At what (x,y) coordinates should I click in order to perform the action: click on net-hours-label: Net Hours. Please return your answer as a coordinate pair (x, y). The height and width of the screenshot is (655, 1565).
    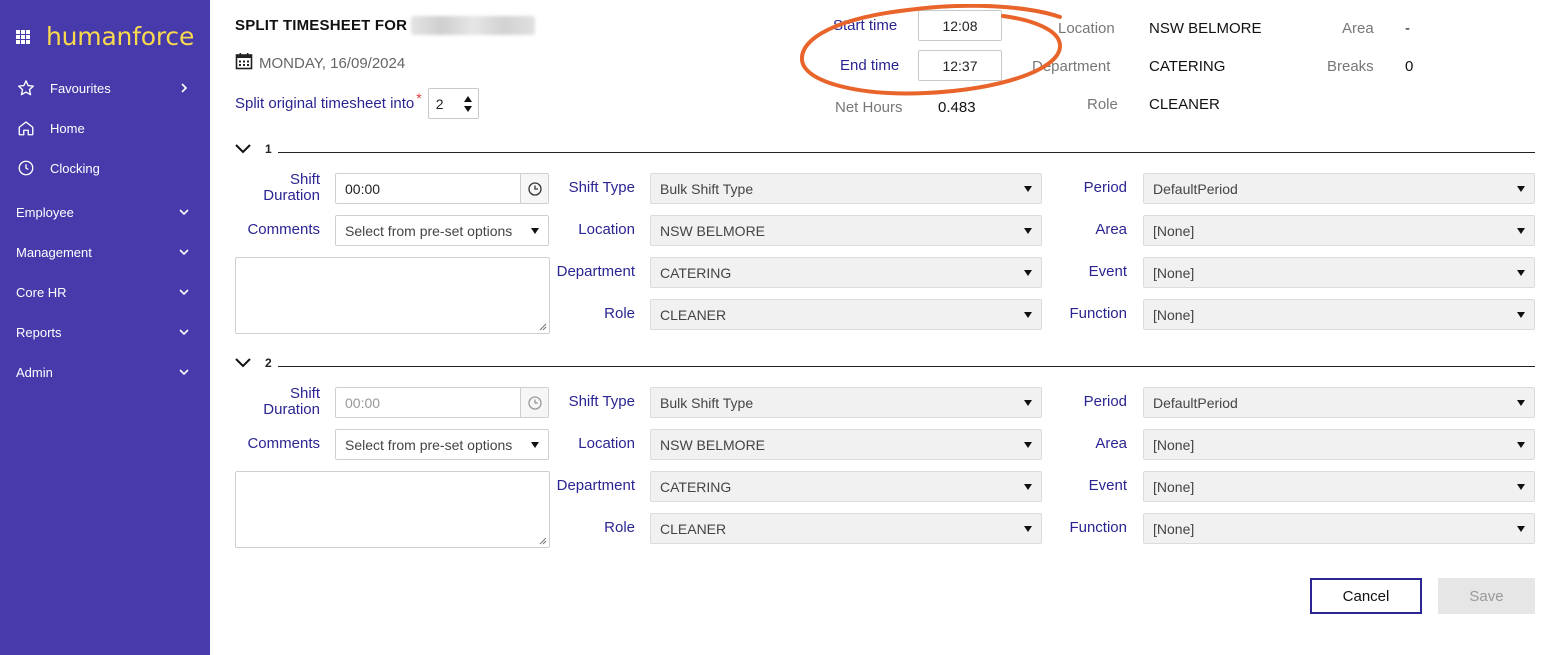
    Looking at the image, I should click on (869, 107).